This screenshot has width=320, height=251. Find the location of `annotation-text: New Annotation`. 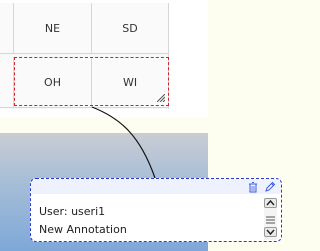

annotation-text: New Annotation is located at coordinates (83, 229).